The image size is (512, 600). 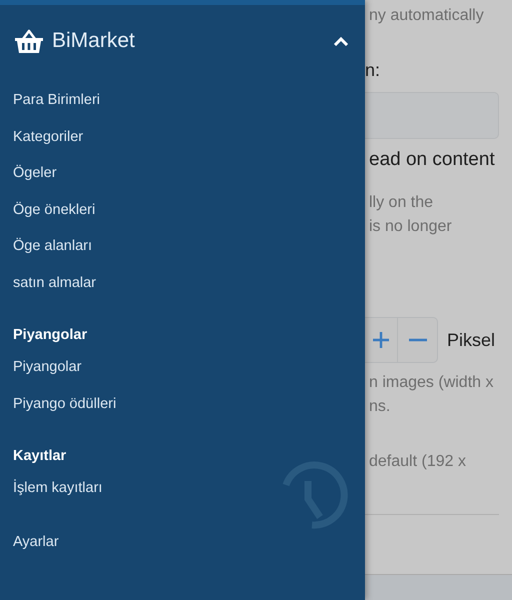 I want to click on menu-item: Piyango ödülleri, so click(x=182, y=404).